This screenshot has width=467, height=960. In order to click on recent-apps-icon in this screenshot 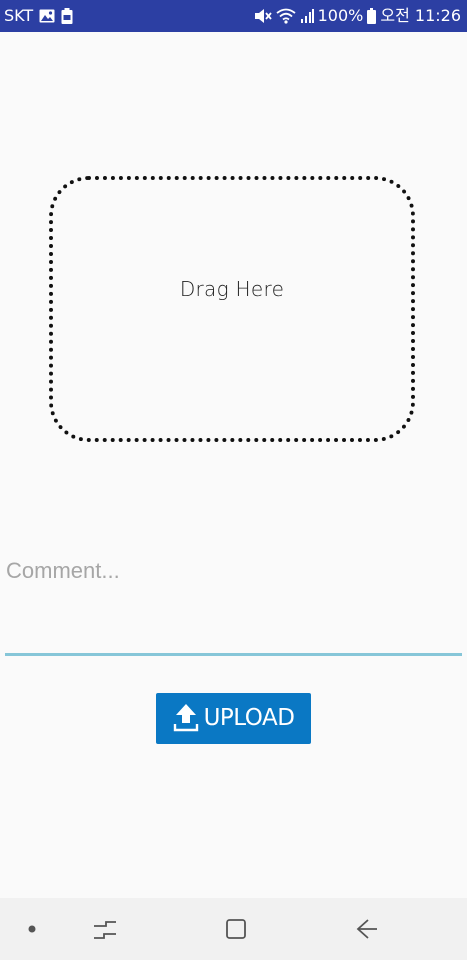, I will do `click(105, 929)`.